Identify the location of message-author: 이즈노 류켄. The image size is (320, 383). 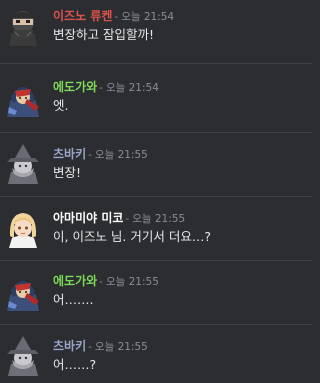
(82, 16).